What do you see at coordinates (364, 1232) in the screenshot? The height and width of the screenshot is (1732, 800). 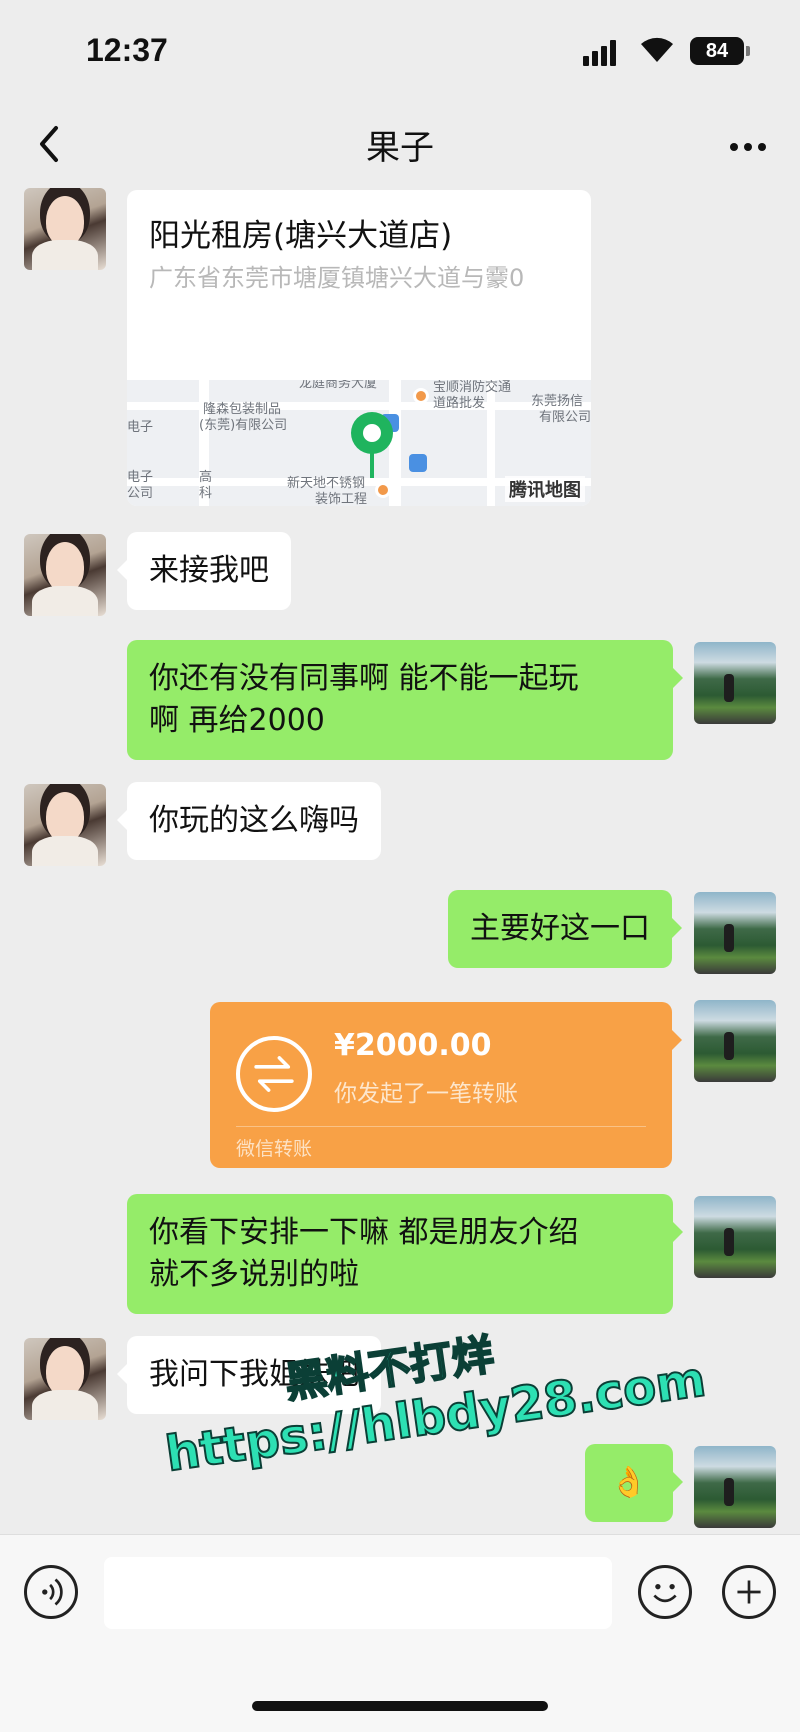 I see `message-text-line: 你看下安排一下嘛 都是朋友介绍` at bounding box center [364, 1232].